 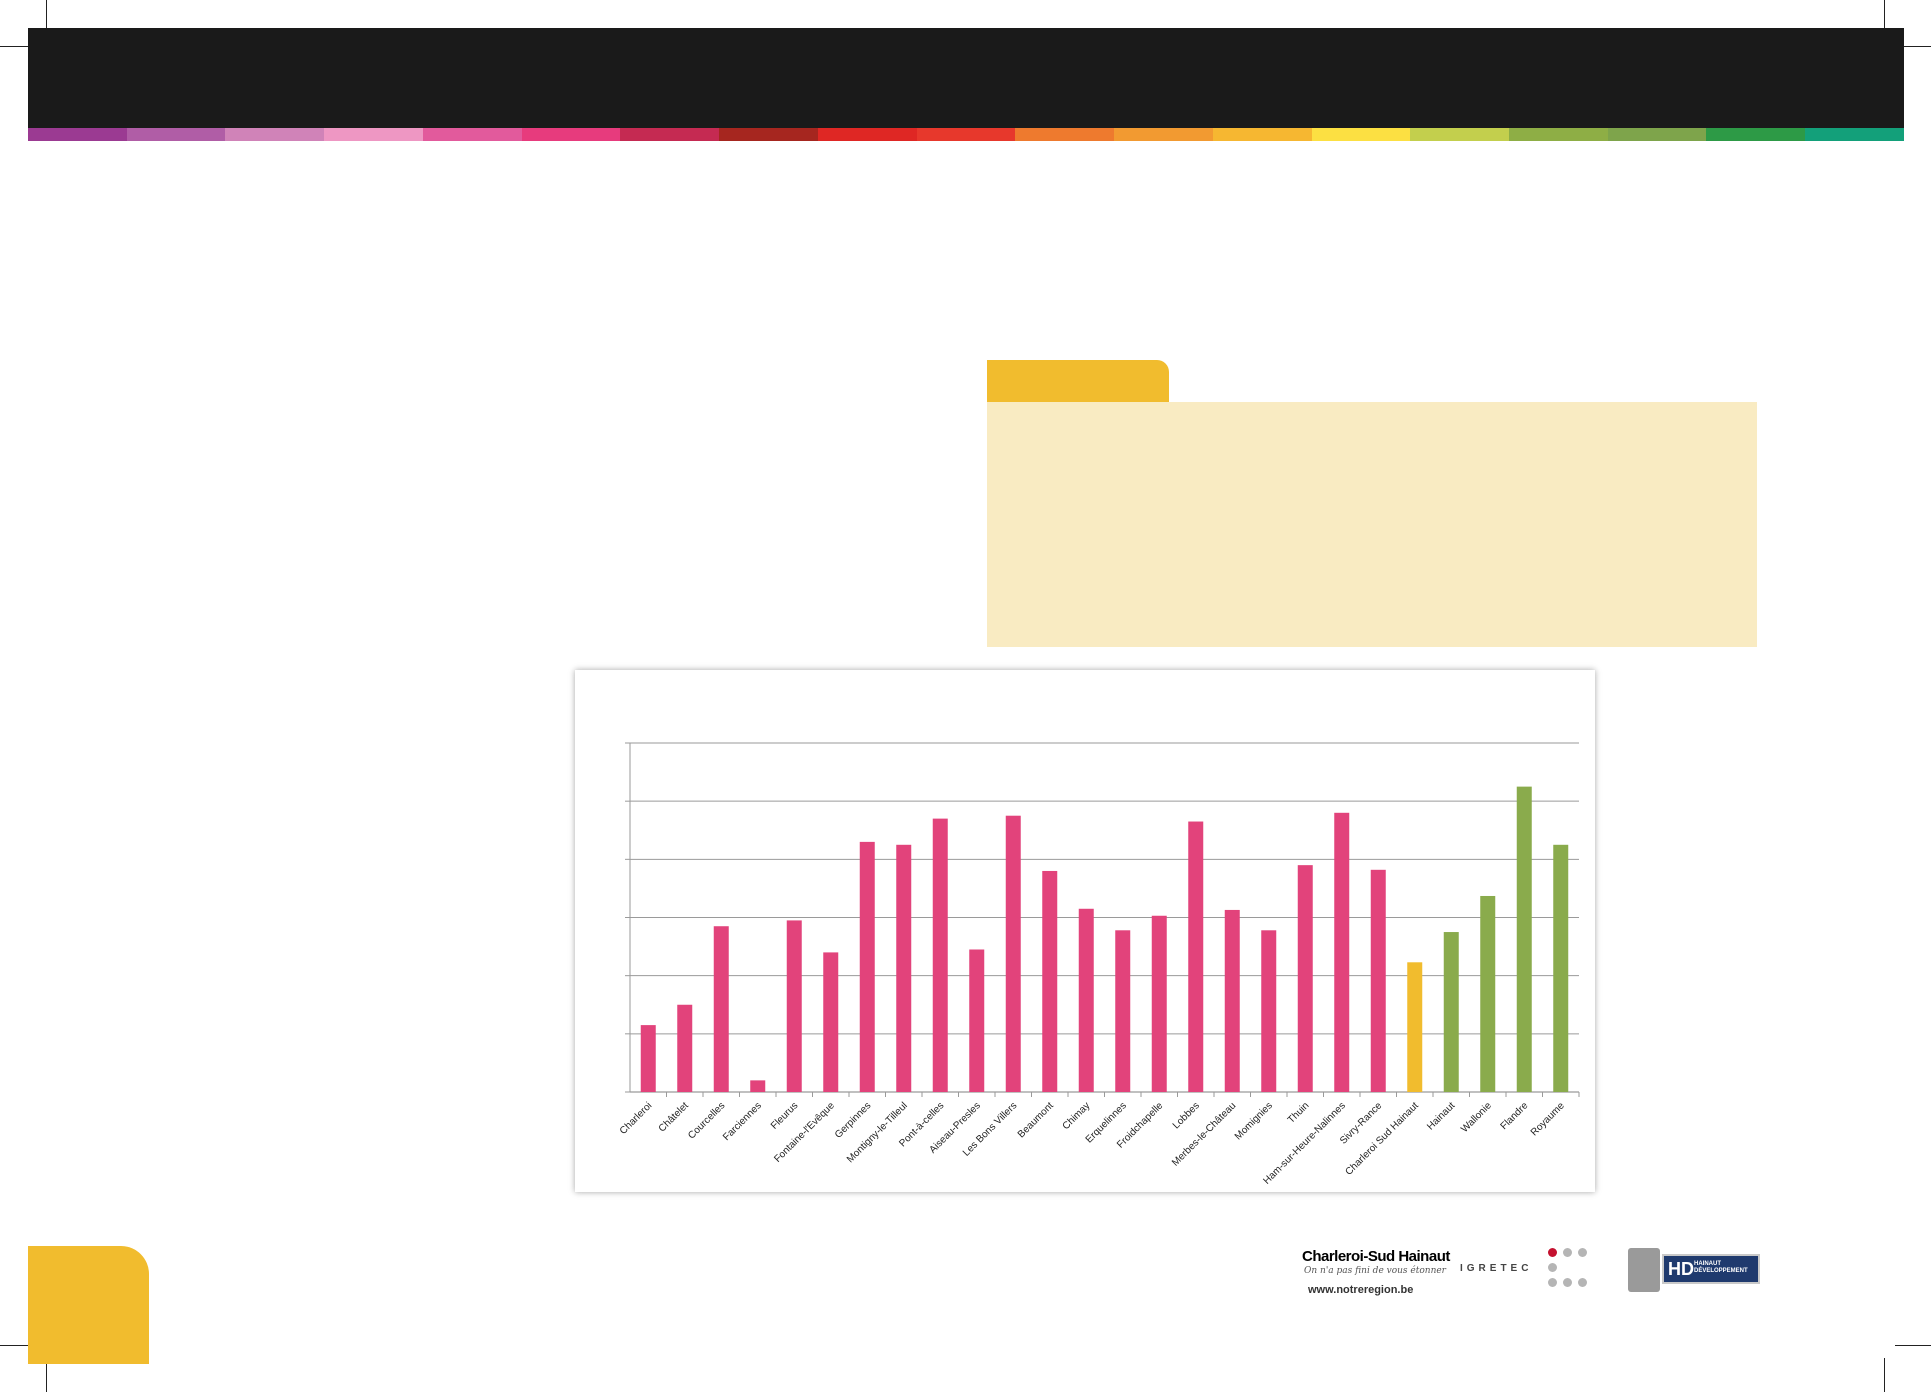 I want to click on hd-line1: HAINAUT, so click(x=1707, y=1264).